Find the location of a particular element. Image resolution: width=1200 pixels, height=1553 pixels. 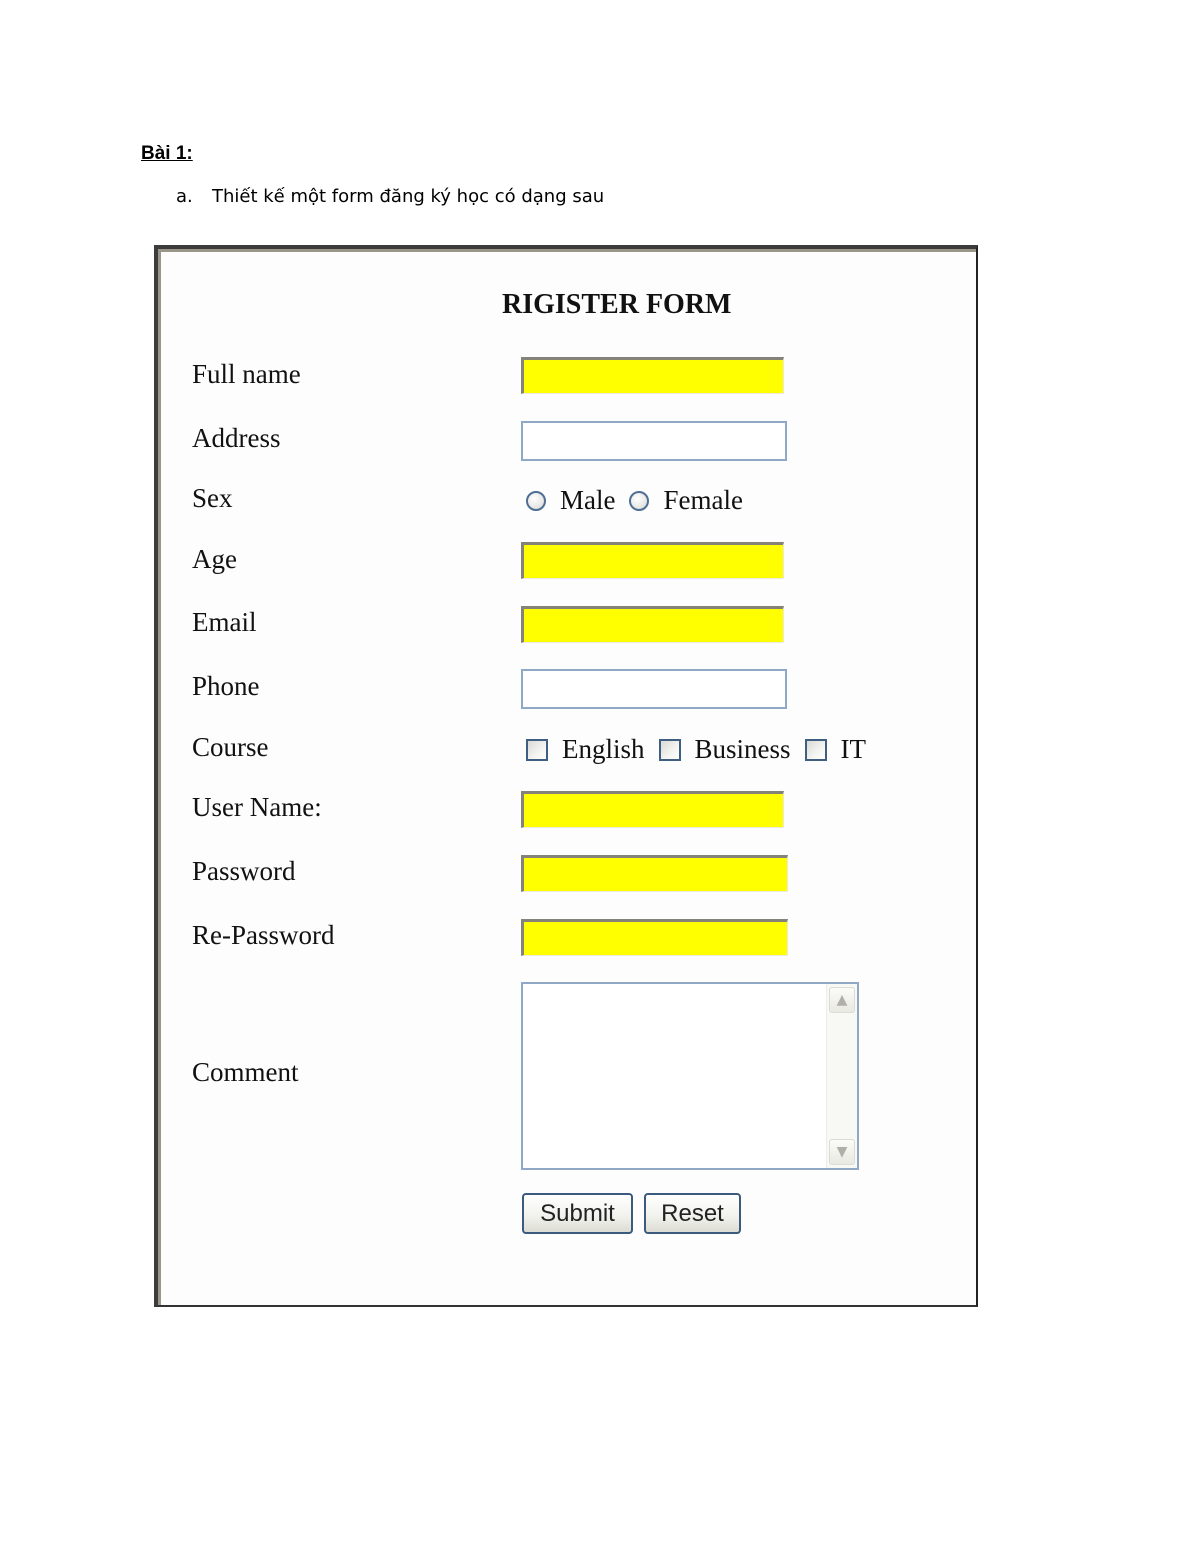

radio-male-label: Male is located at coordinates (587, 500).